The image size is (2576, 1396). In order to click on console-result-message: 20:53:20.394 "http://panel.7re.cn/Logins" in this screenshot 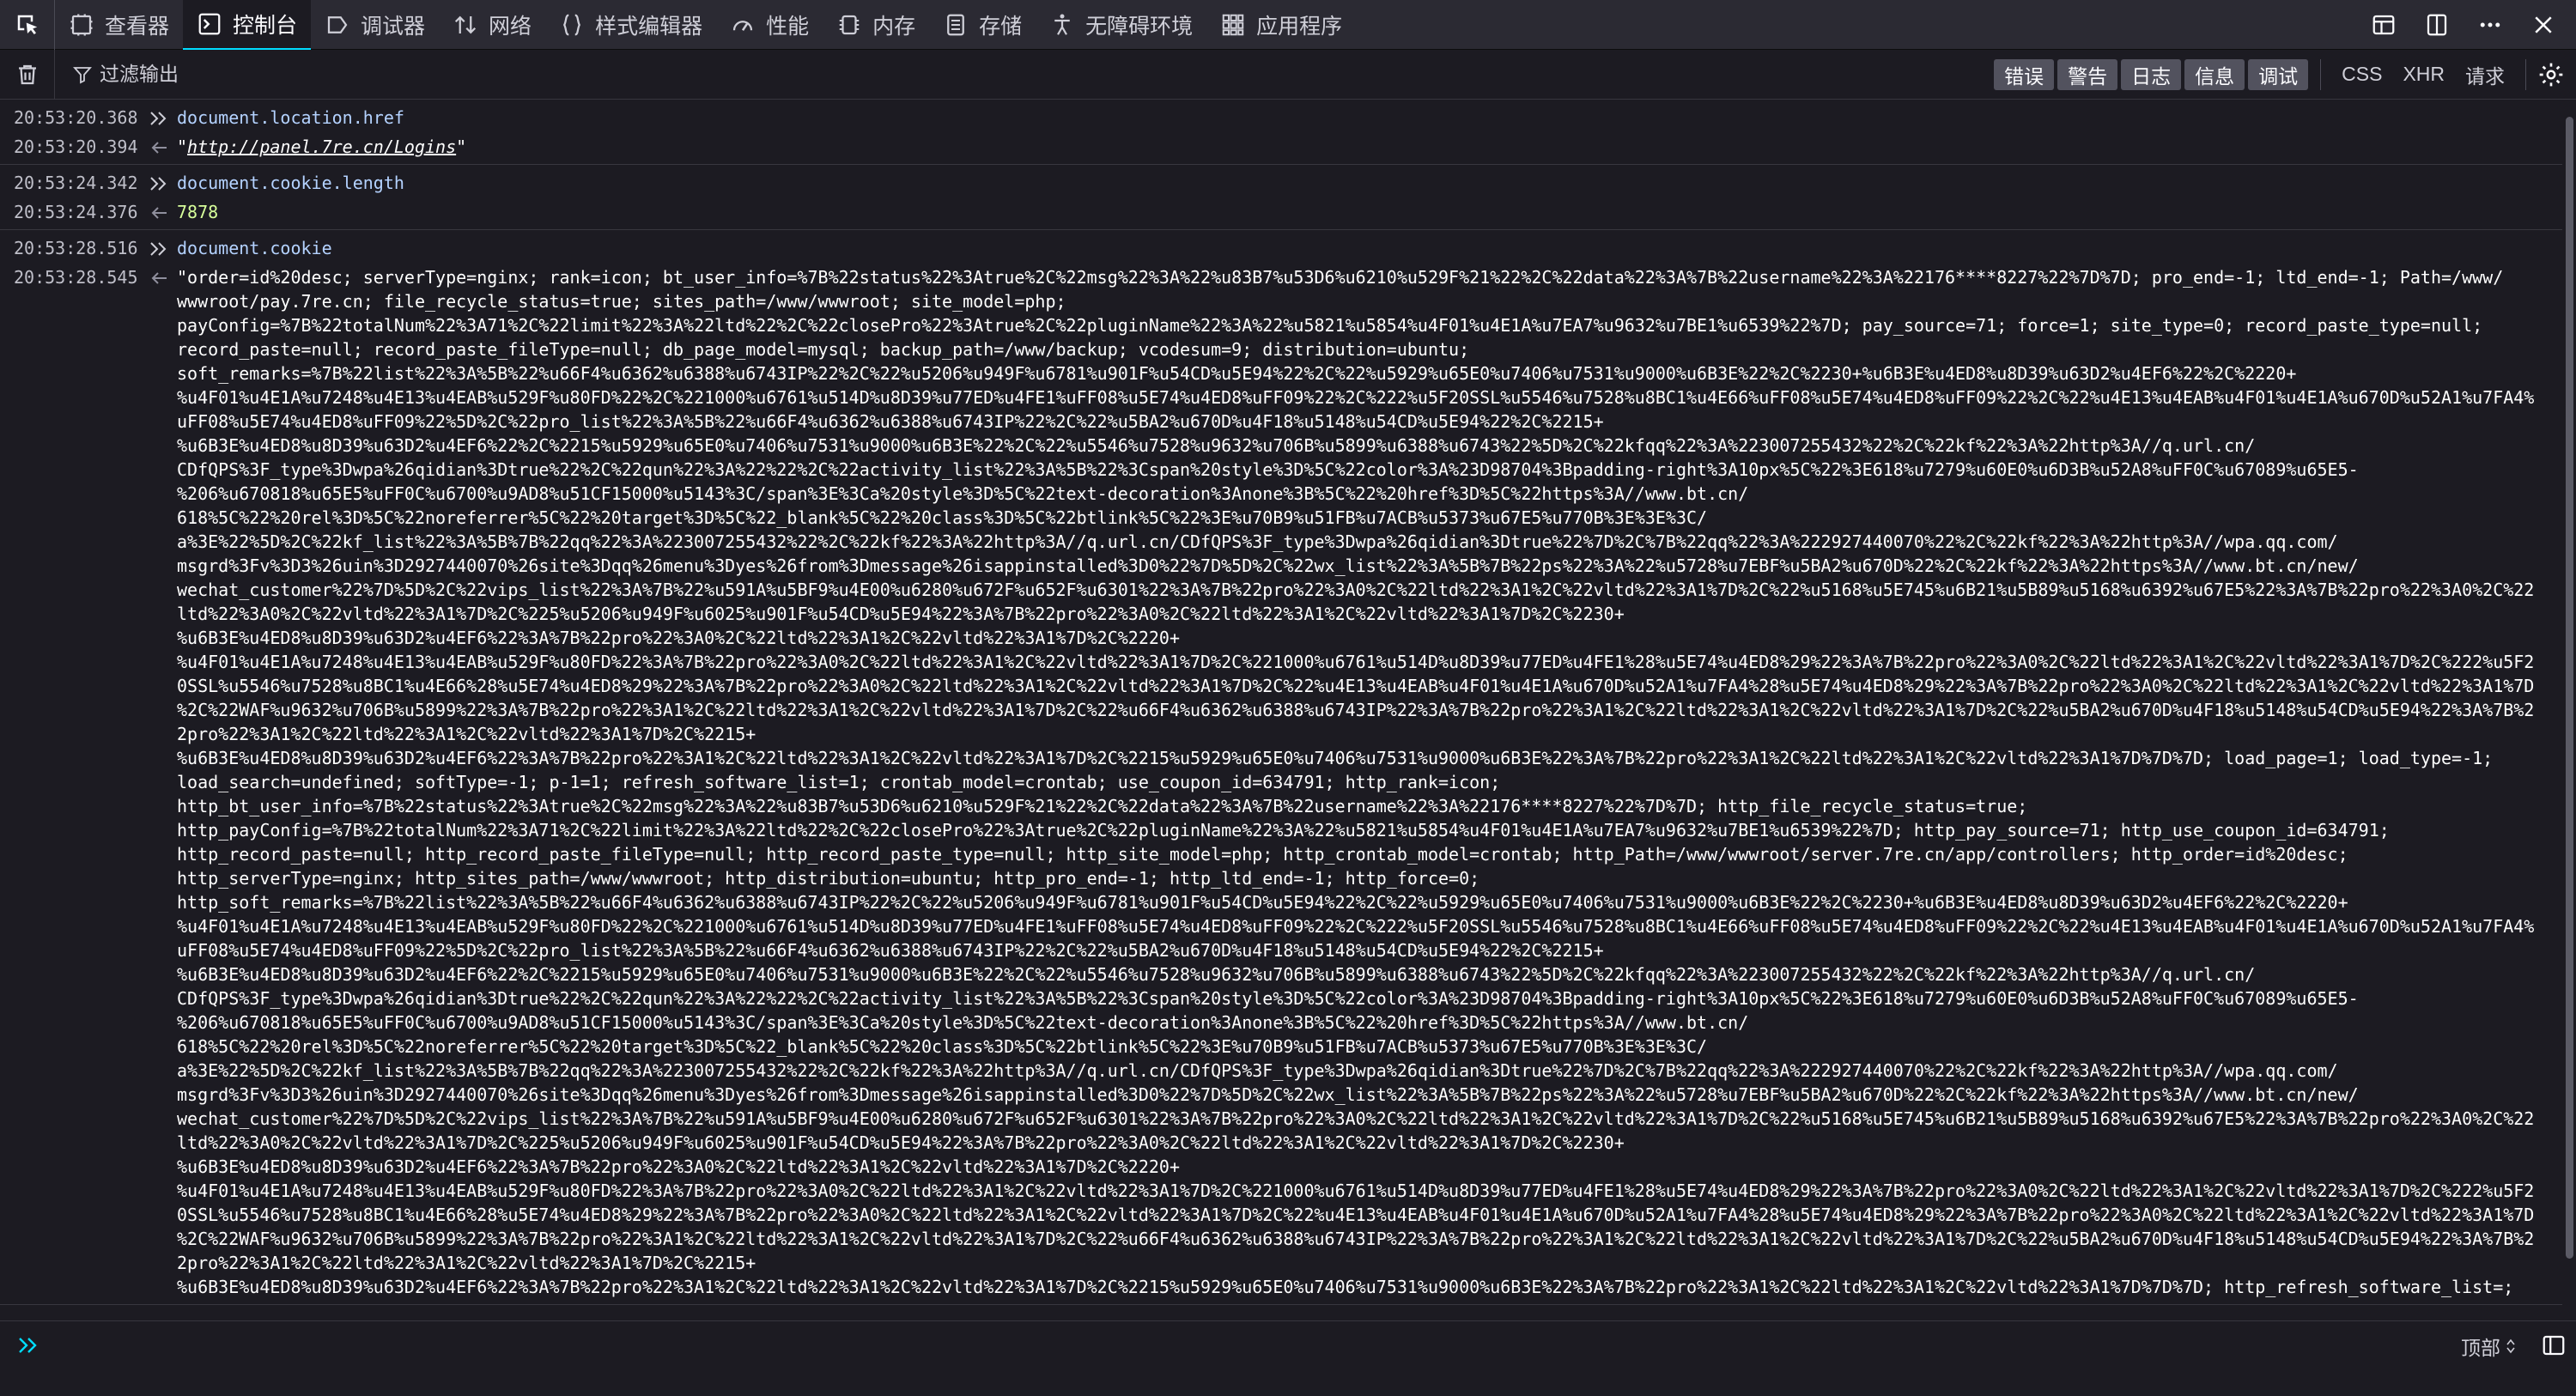, I will do `click(1281, 148)`.